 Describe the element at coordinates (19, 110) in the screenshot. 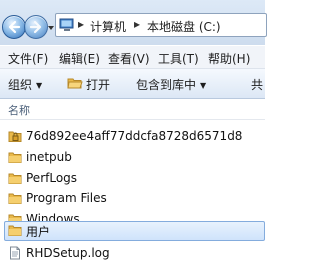

I see `column-header-label: 名称` at that location.